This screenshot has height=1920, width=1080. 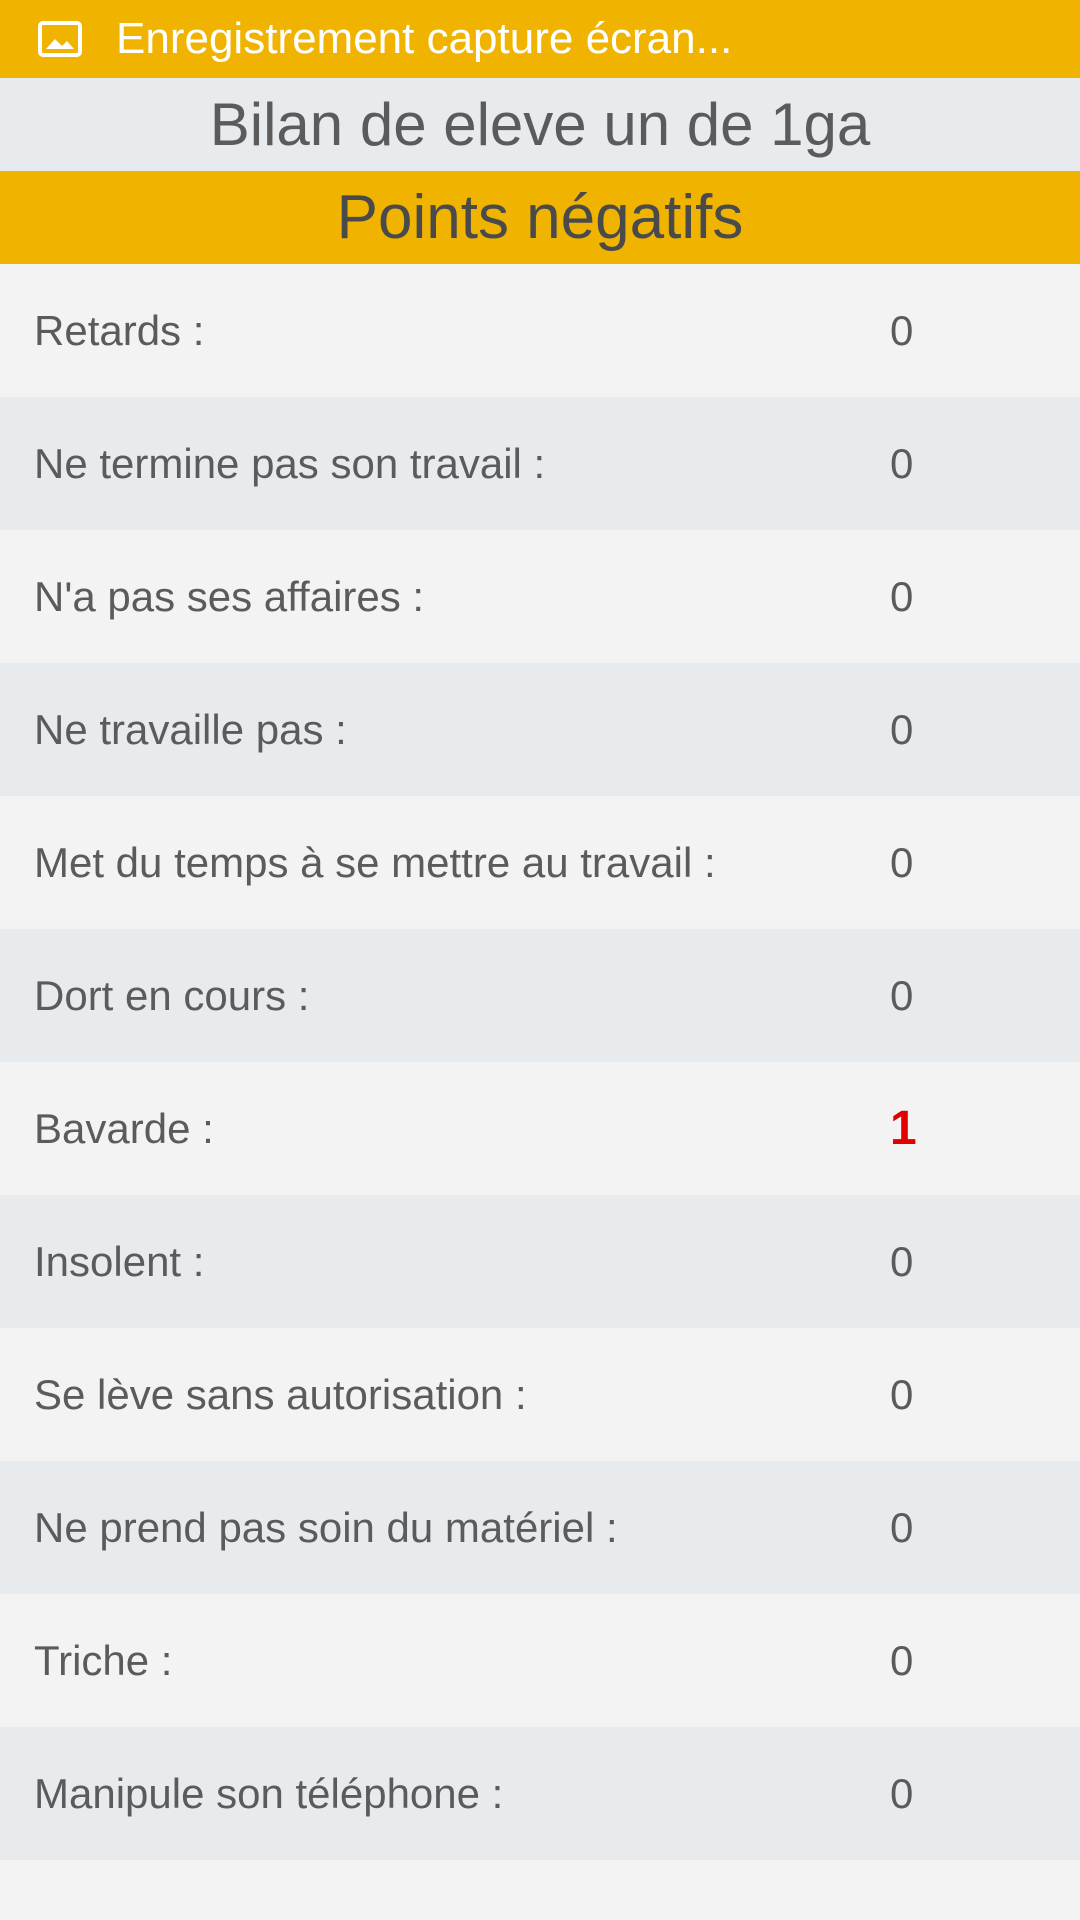 What do you see at coordinates (540, 729) in the screenshot?
I see `list-item: Ne travaille pas : 0` at bounding box center [540, 729].